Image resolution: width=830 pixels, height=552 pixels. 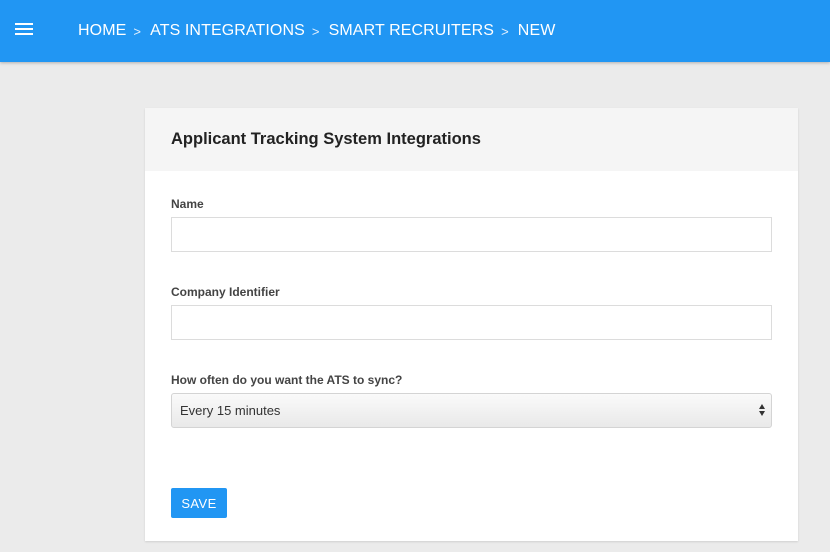 I want to click on card-header: Applicant Tracking System Integrations, so click(x=471, y=139).